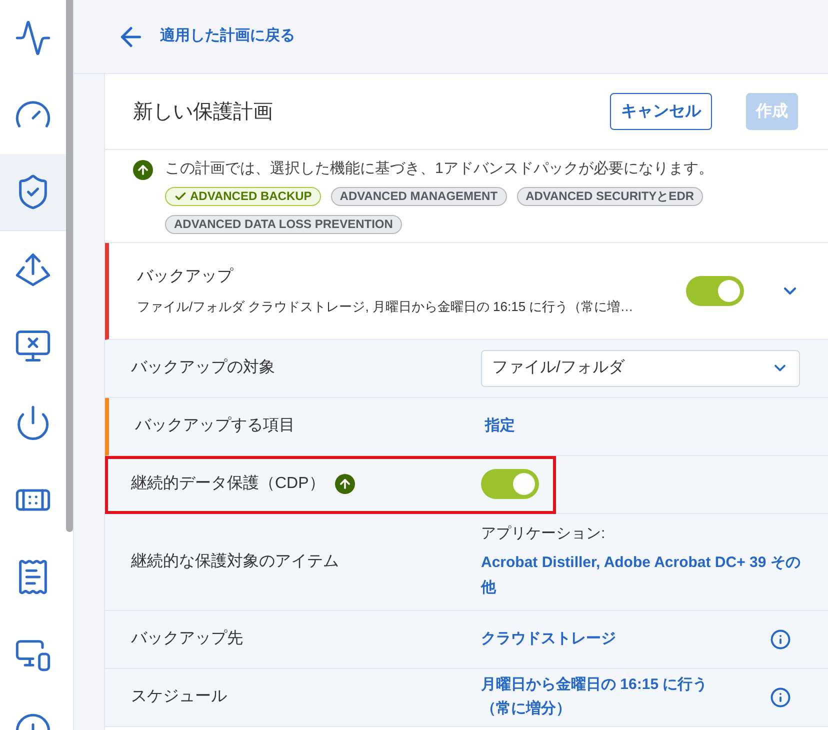  I want to click on back-link: 適用した計画に戻る, so click(204, 37).